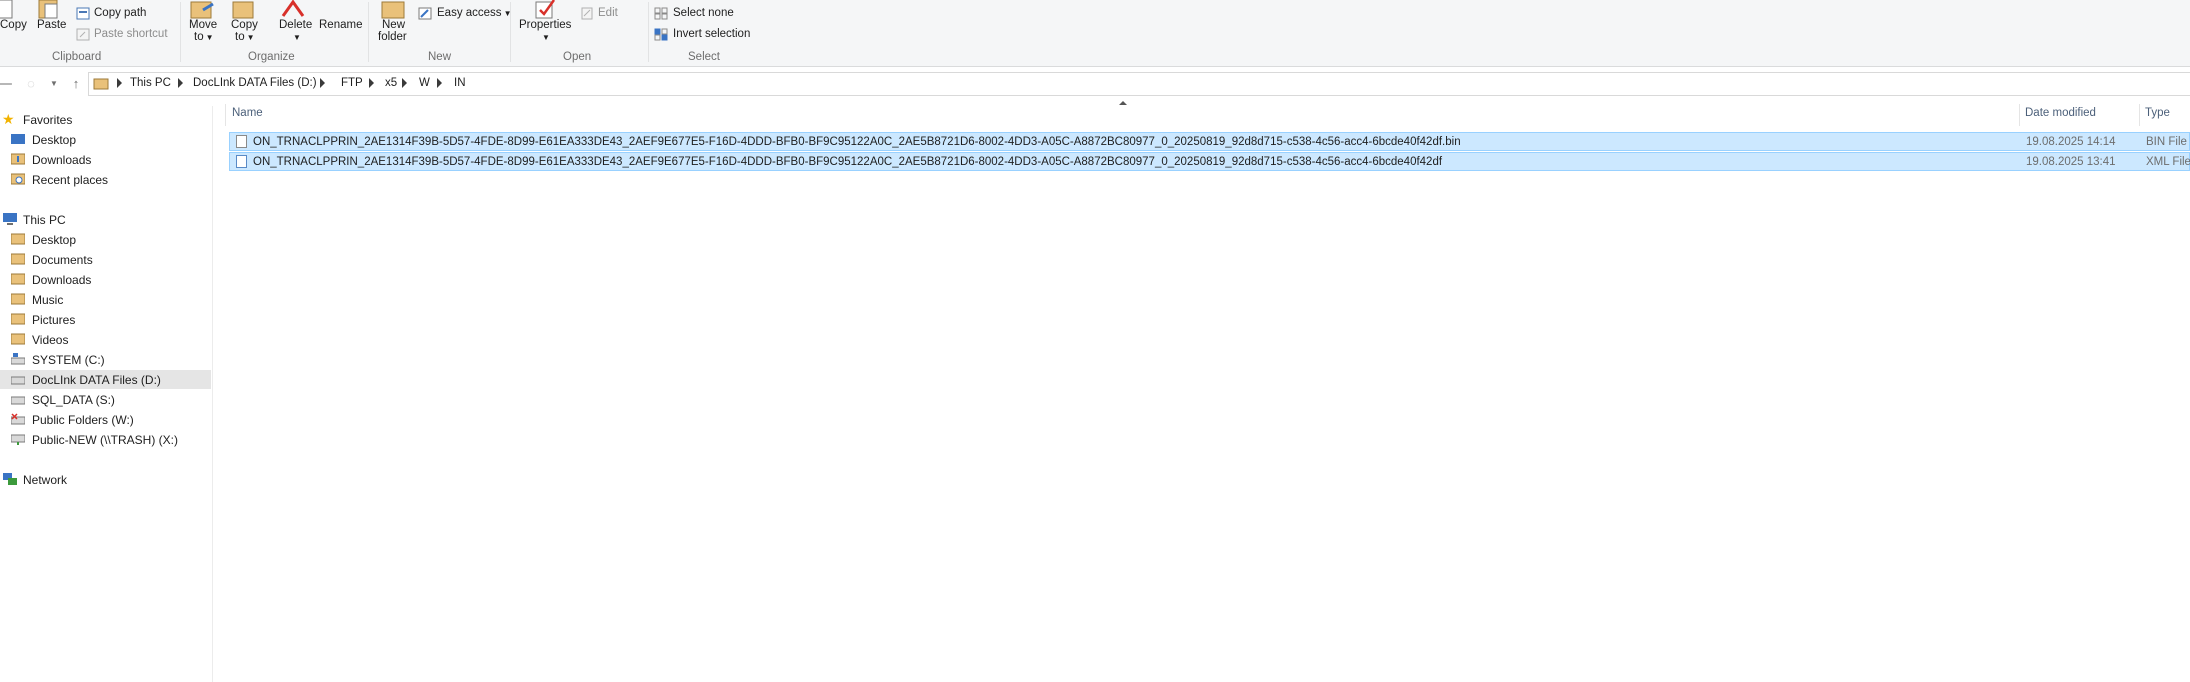  Describe the element at coordinates (105, 259) in the screenshot. I see `nav-pc-documents: Documents` at that location.